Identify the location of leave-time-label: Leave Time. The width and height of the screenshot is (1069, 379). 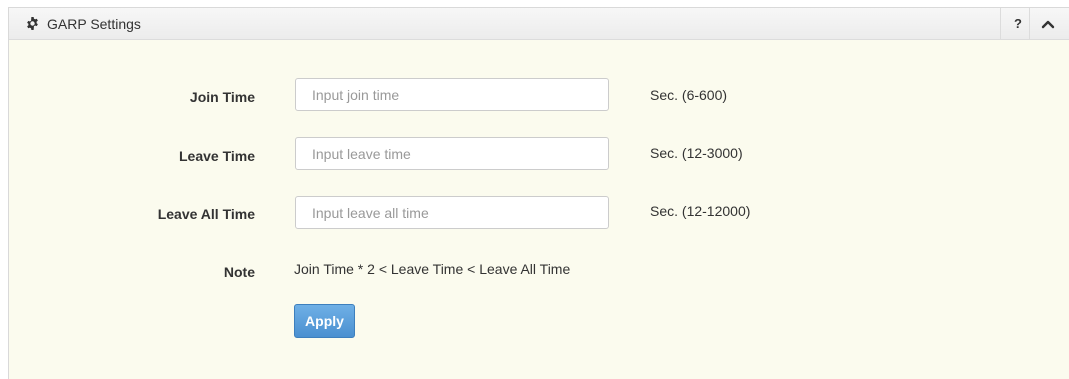
(216, 156).